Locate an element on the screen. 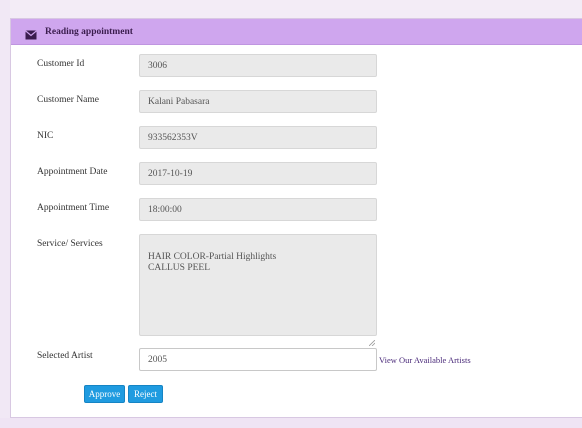 The height and width of the screenshot is (428, 582). services-label: Service/ Services is located at coordinates (70, 244).